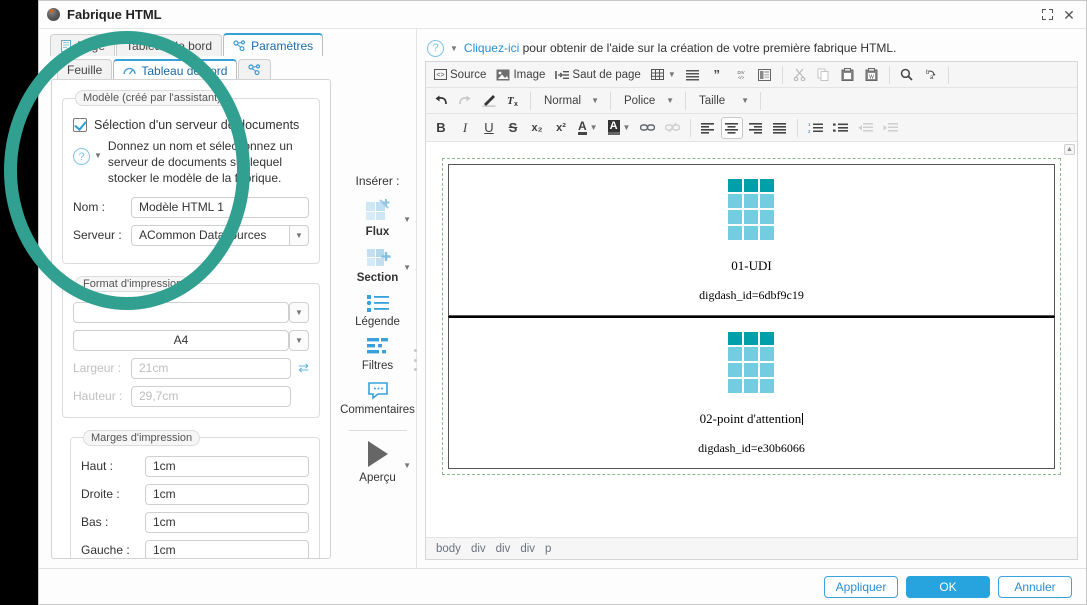 Image resolution: width=1087 pixels, height=605 pixels. Describe the element at coordinates (824, 75) in the screenshot. I see `copy-button` at that location.